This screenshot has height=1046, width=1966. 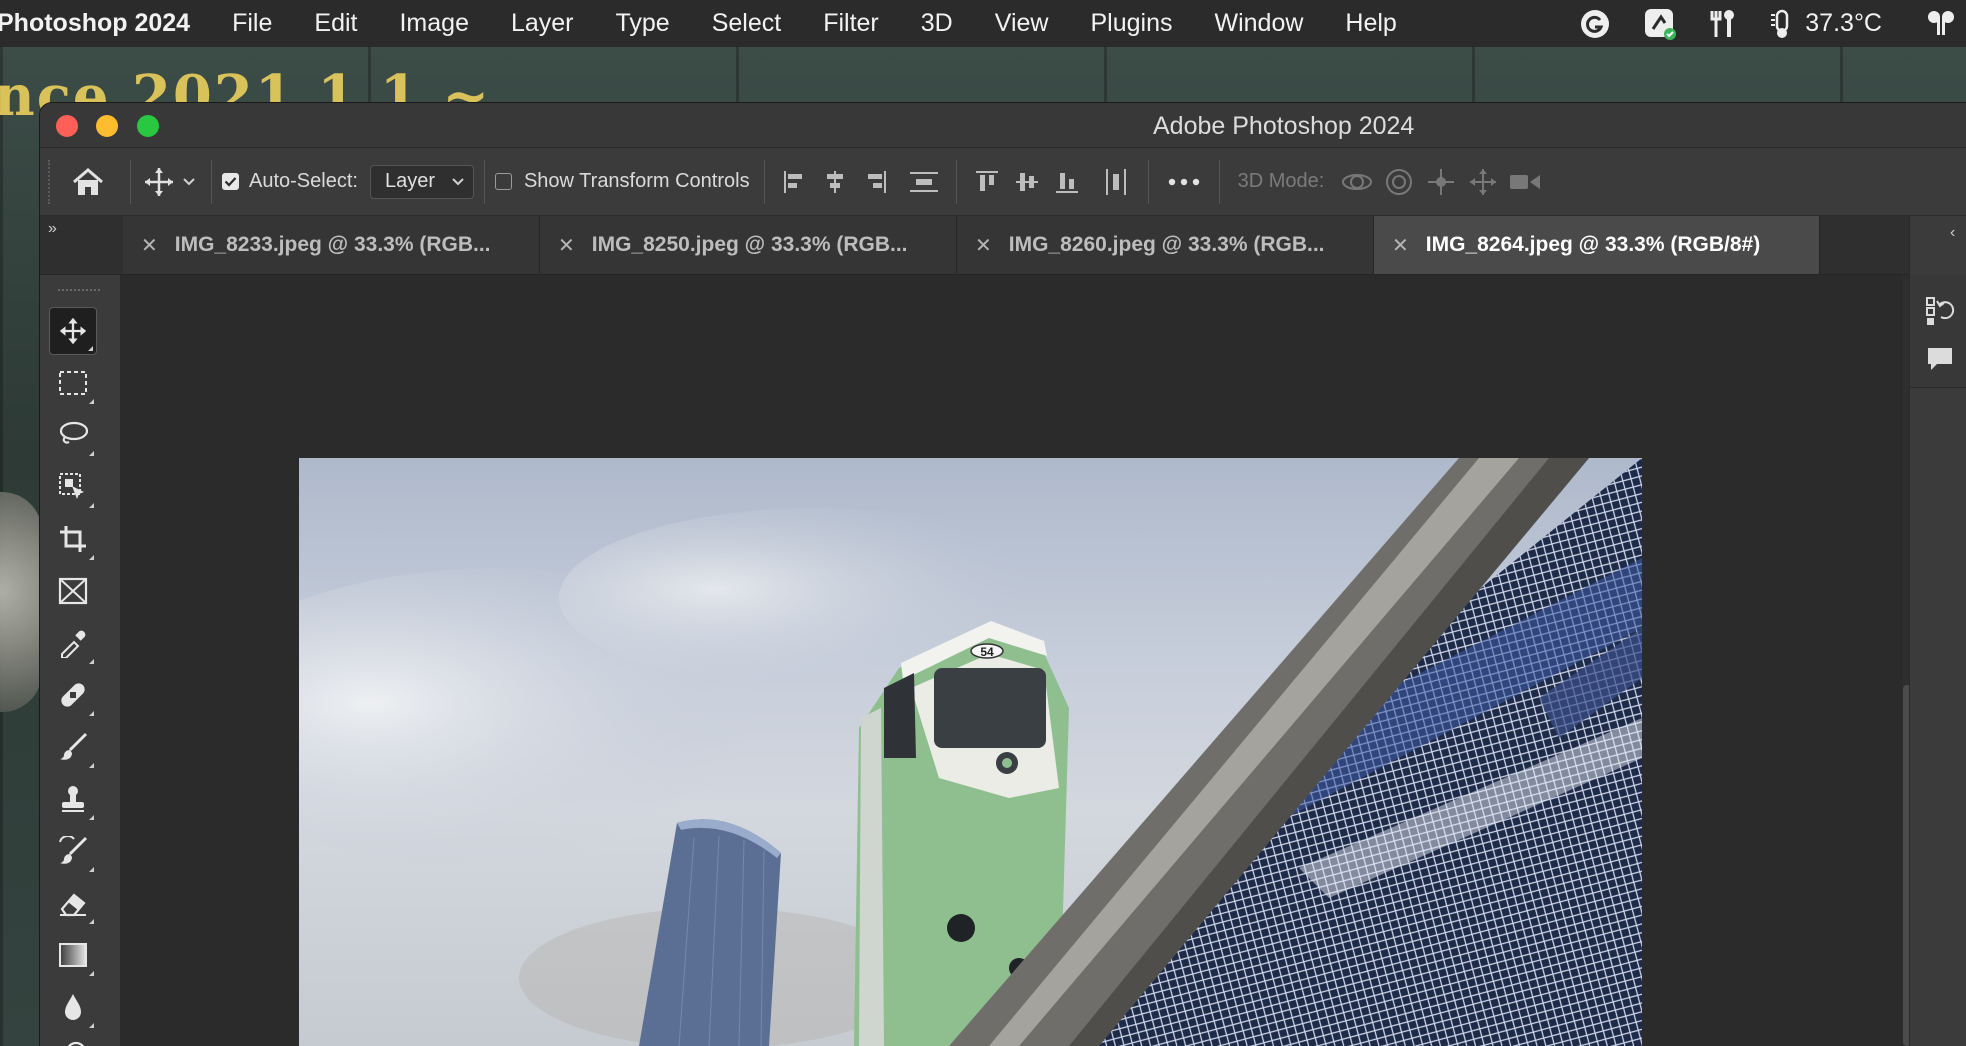 What do you see at coordinates (73, 383) in the screenshot?
I see `rectangular-marquee-tool` at bounding box center [73, 383].